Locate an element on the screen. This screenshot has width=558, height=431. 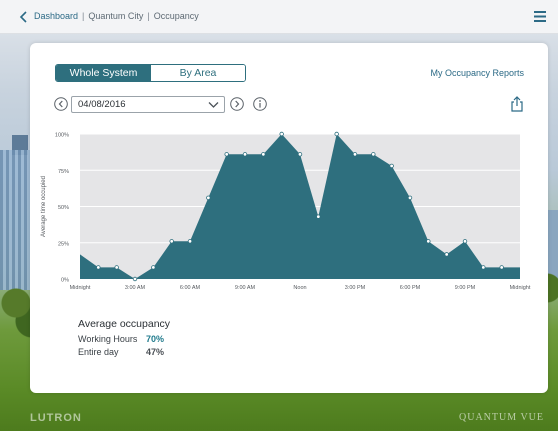
tab-whole-system: Whole System is located at coordinates (103, 73).